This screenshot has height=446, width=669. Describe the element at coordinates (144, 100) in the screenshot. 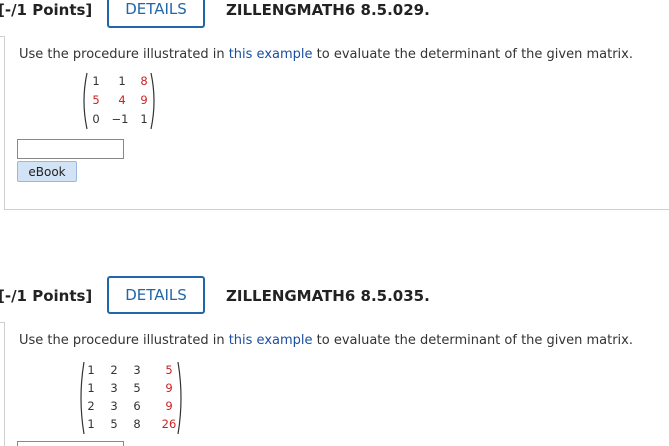

I see `matrix-cell: 9` at that location.